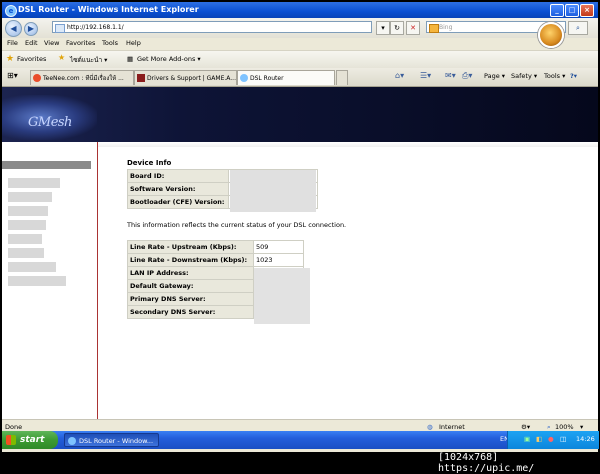 The height and width of the screenshot is (474, 600). What do you see at coordinates (212, 27) in the screenshot?
I see `address-input: http://192.168.1.1/` at bounding box center [212, 27].